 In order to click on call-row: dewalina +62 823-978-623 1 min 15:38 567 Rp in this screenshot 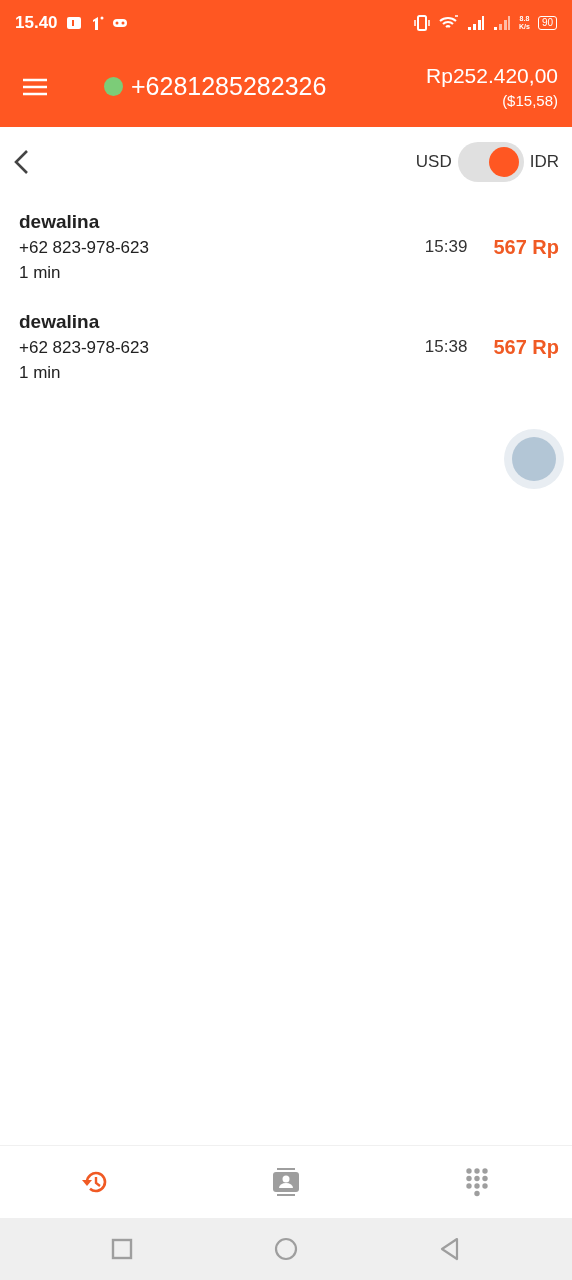, I will do `click(286, 347)`.